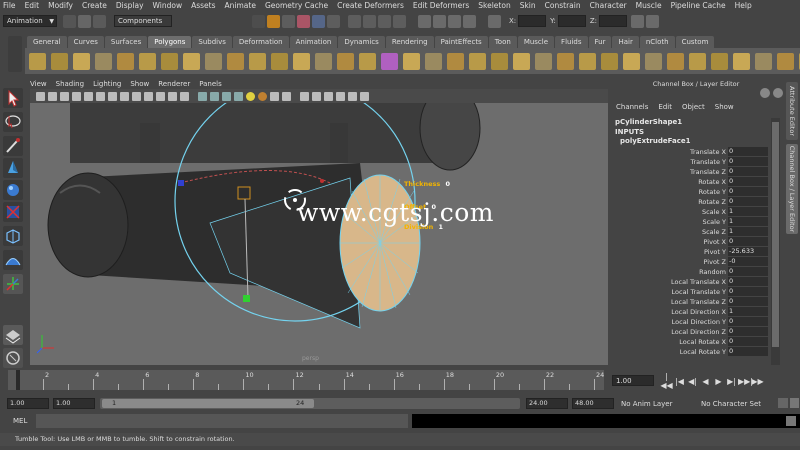 The image size is (800, 450). I want to click on viewport-menu-shading: Shading, so click(70, 84).